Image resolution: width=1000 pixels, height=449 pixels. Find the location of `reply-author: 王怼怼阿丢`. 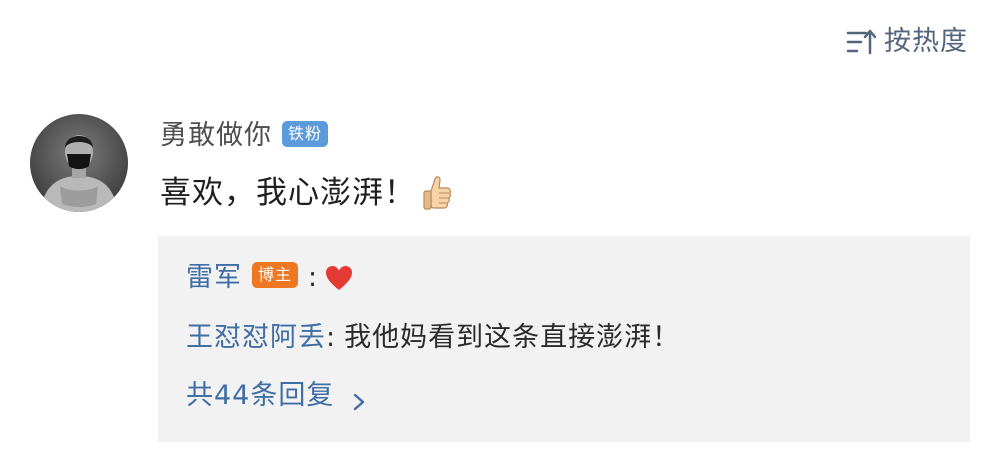

reply-author: 王怼怼阿丢 is located at coordinates (256, 338).